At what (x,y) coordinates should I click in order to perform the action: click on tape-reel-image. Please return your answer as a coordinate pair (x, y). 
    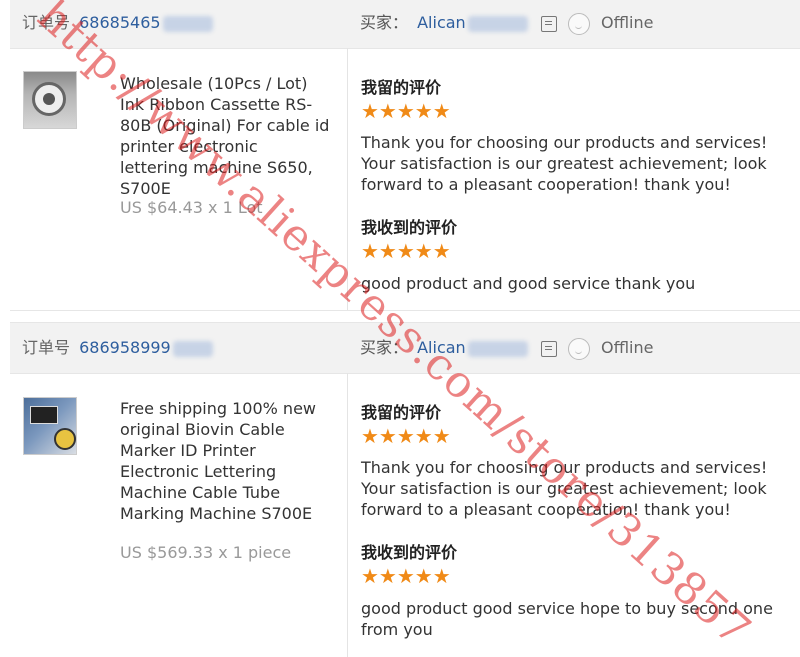
    Looking at the image, I should click on (65, 439).